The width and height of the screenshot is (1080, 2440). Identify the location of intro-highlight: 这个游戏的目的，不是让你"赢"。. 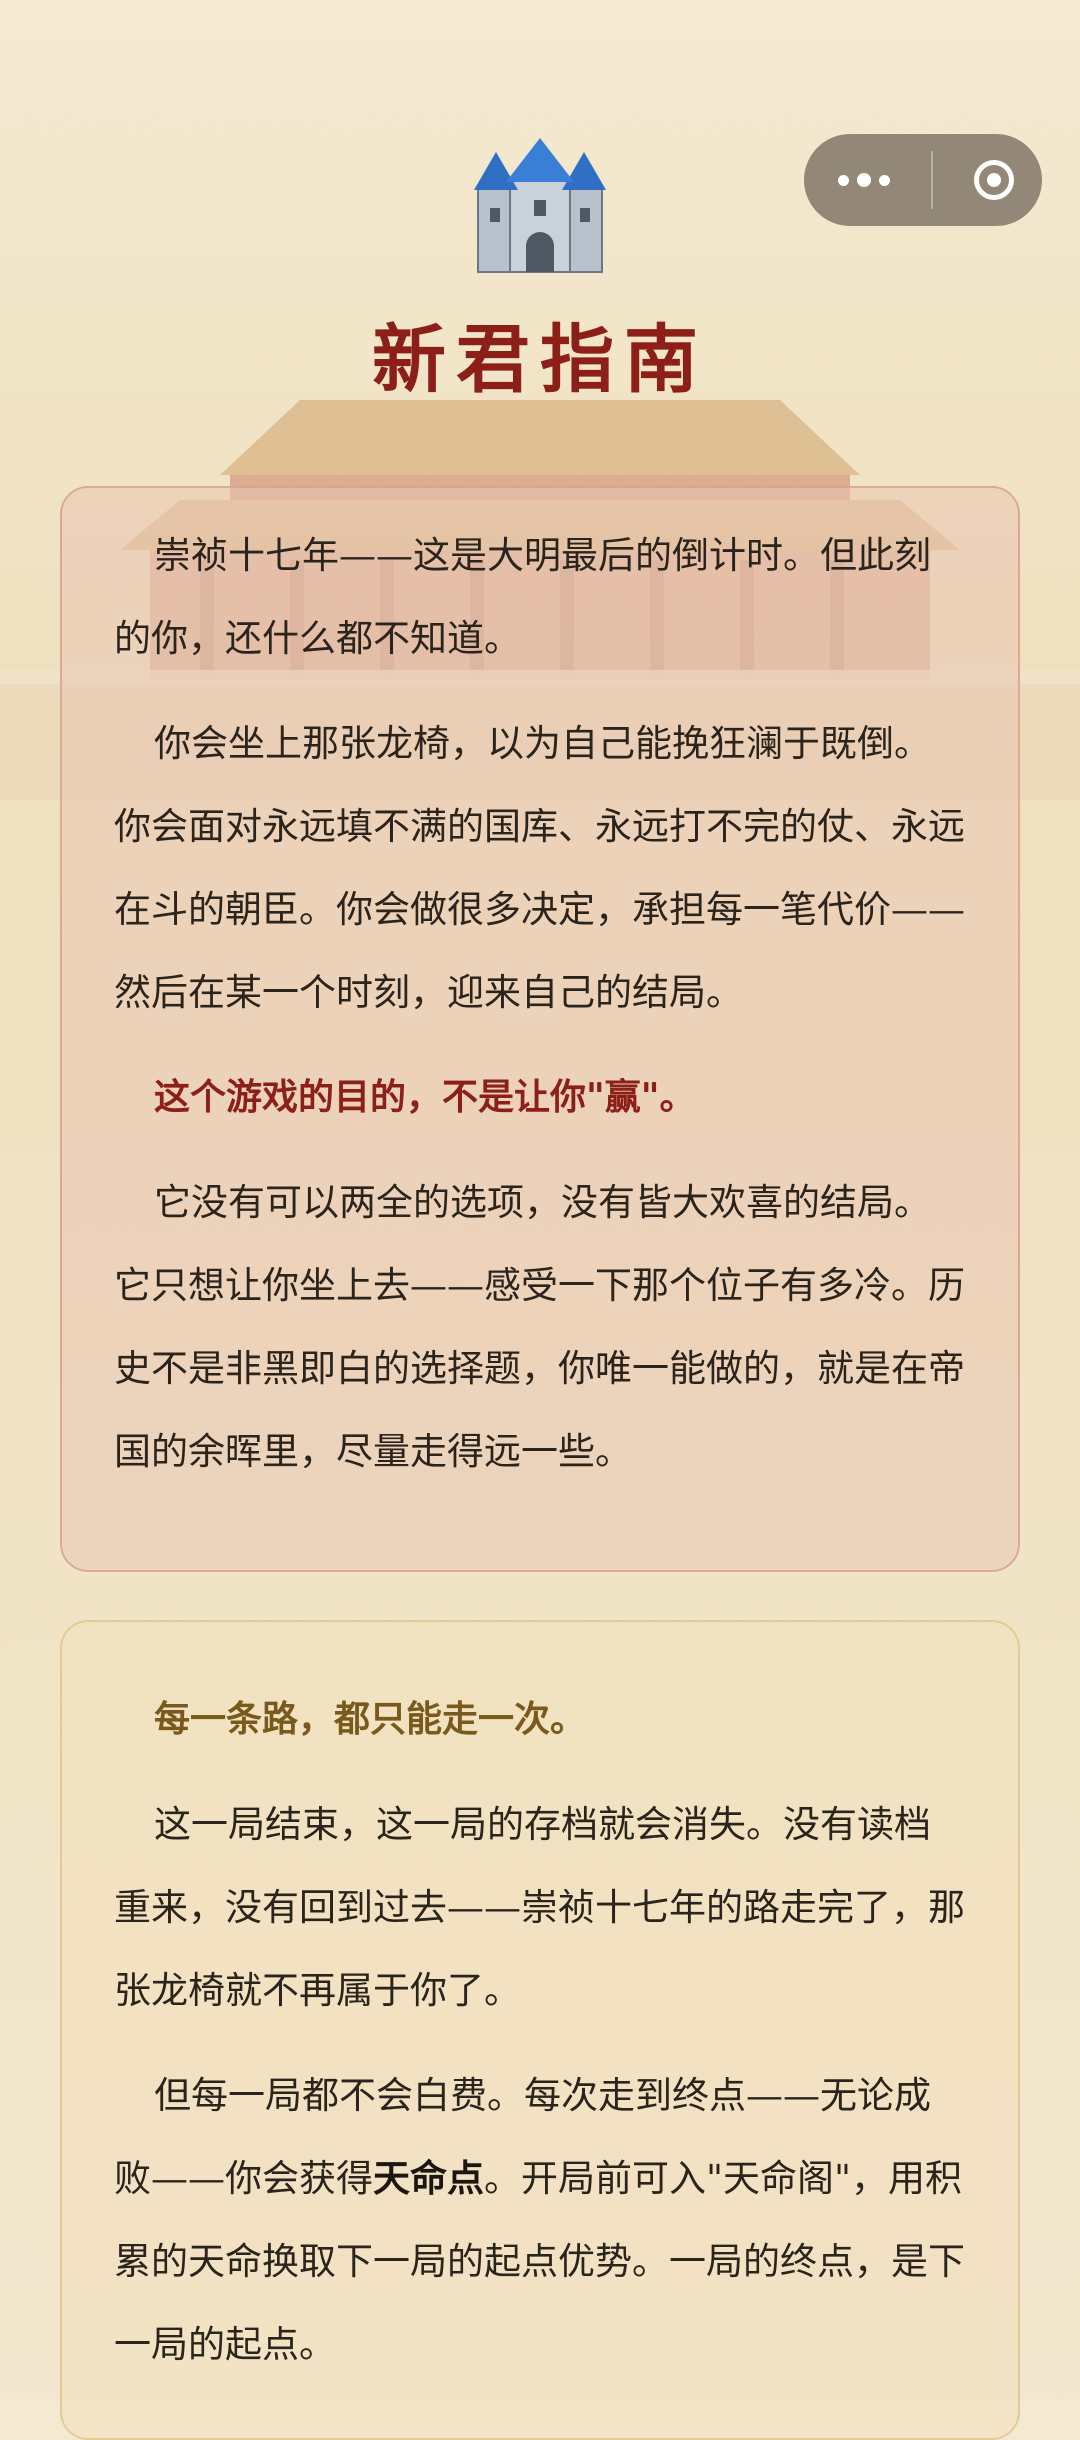
(425, 1097).